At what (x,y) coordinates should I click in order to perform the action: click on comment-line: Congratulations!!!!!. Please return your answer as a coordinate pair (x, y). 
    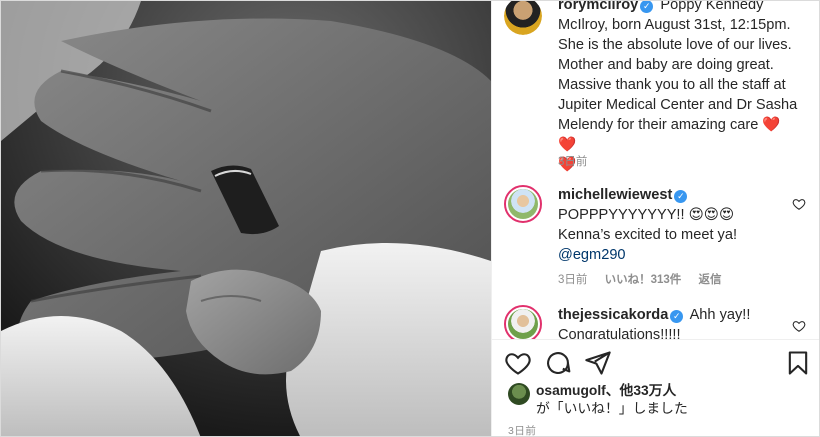
    Looking at the image, I should click on (619, 333).